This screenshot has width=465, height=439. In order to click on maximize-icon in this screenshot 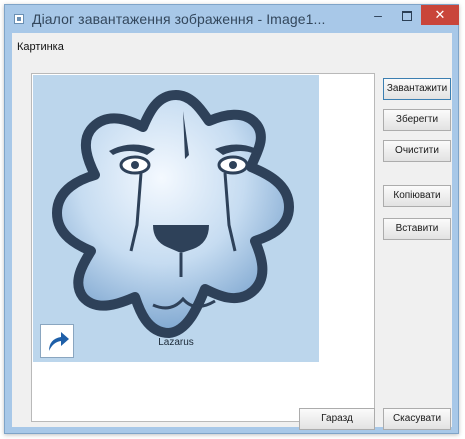, I will do `click(407, 16)`.